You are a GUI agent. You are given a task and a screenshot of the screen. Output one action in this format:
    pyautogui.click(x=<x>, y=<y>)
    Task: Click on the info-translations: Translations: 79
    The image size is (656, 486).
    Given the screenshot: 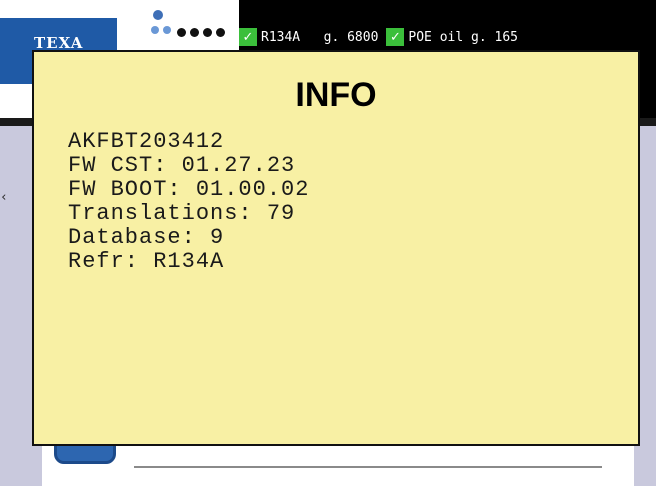 What is the action you would take?
    pyautogui.click(x=182, y=213)
    